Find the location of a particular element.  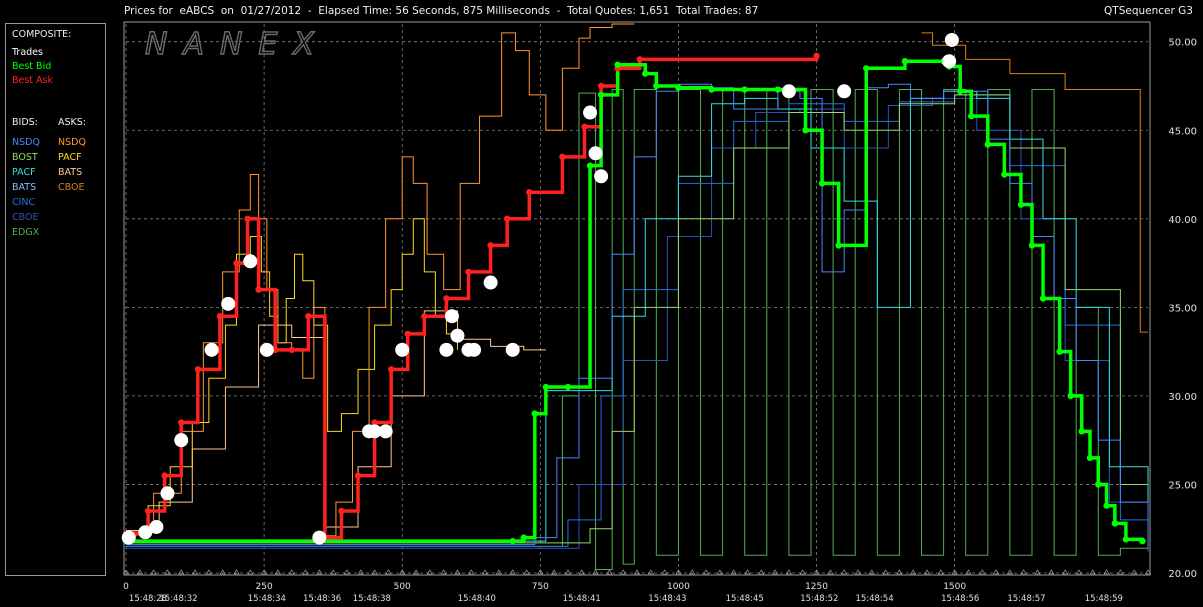

watermark-logo: NANEX is located at coordinates (237, 44).